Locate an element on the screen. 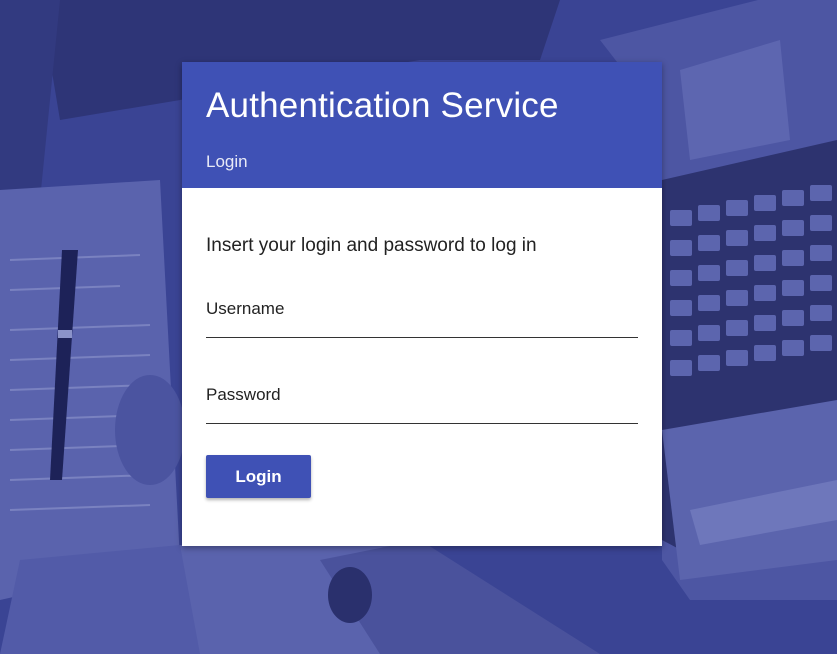 The width and height of the screenshot is (837, 654). card-header: Authentication Service Login is located at coordinates (422, 125).